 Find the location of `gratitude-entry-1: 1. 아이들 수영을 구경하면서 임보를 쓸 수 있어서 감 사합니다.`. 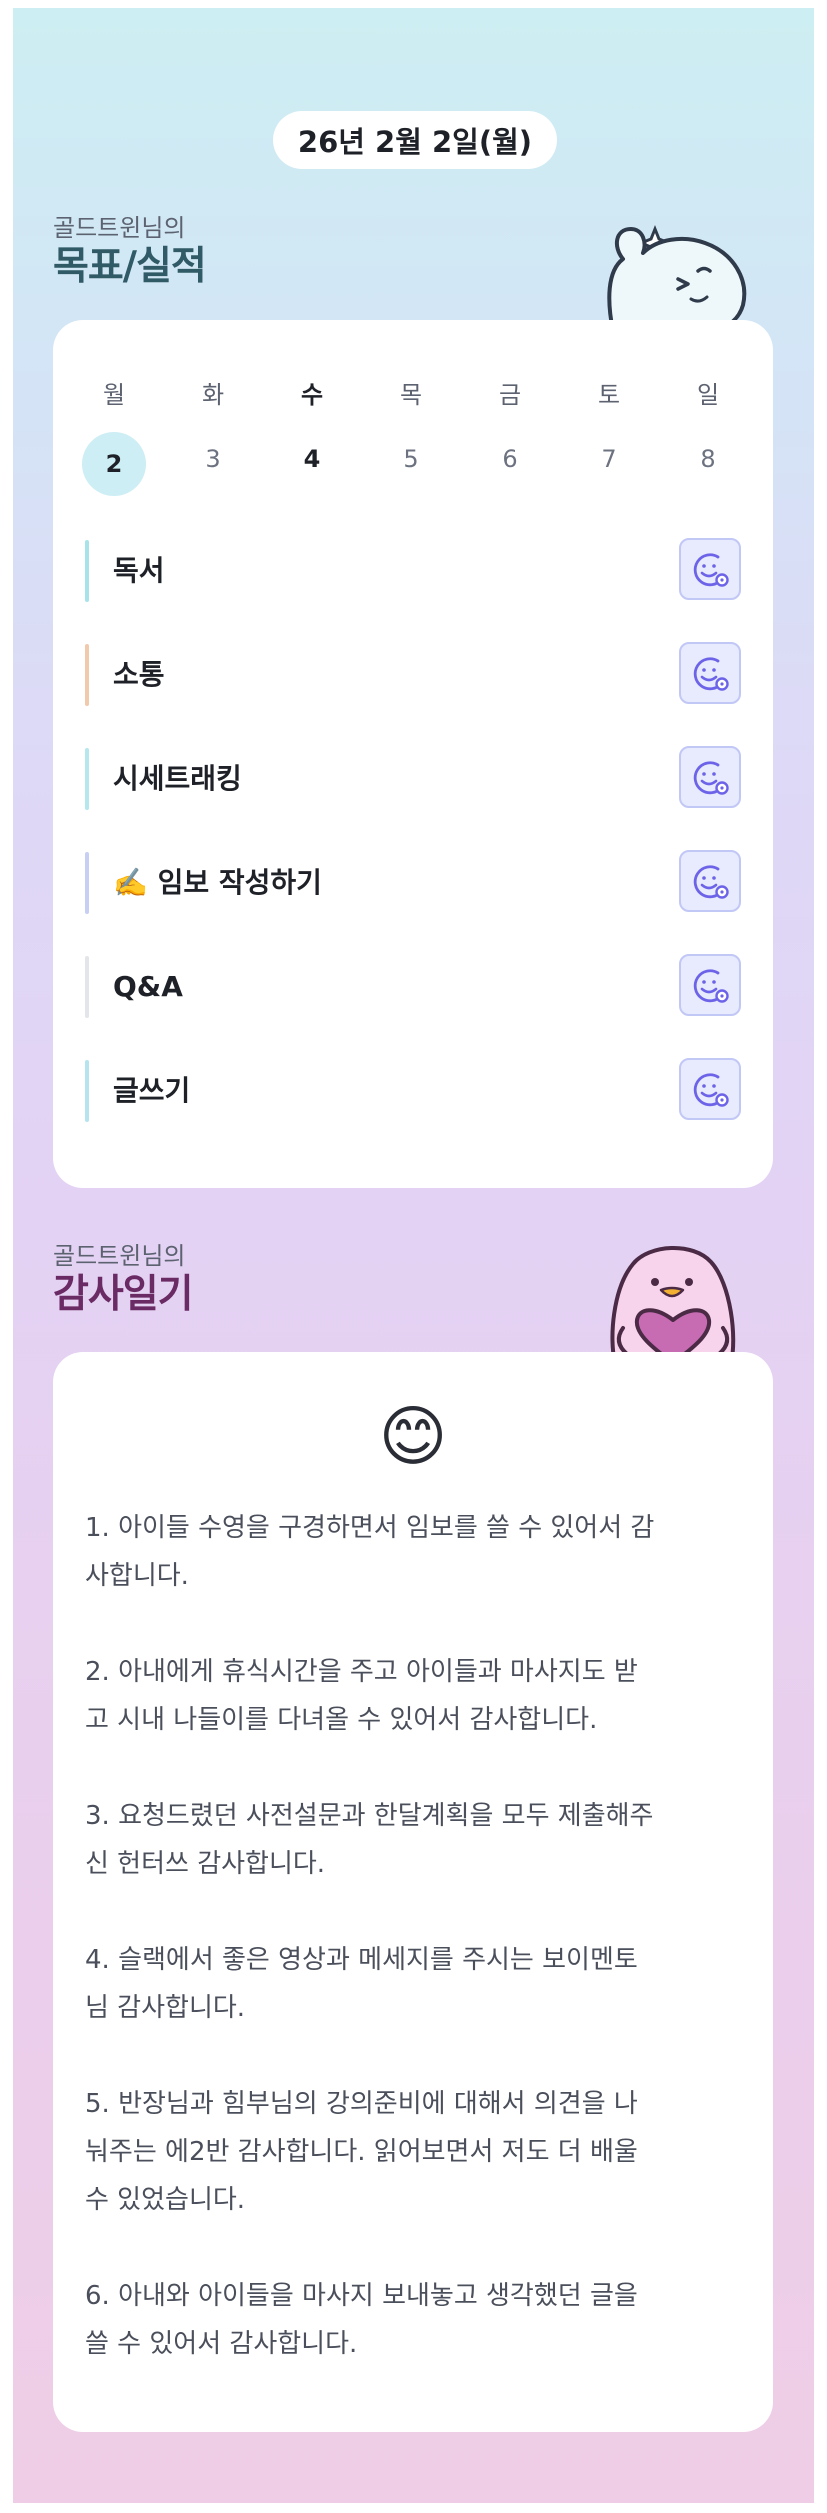

gratitude-entry-1: 1. 아이들 수영을 구경하면서 임보를 쓸 수 있어서 감 사합니다. is located at coordinates (415, 1552).